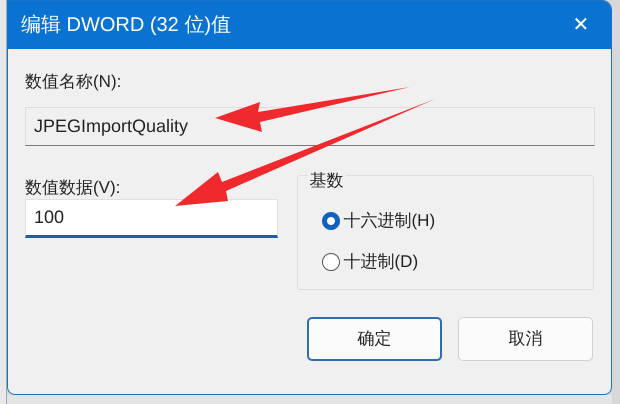 The height and width of the screenshot is (404, 620). What do you see at coordinates (581, 25) in the screenshot?
I see `close-button: ✕` at bounding box center [581, 25].